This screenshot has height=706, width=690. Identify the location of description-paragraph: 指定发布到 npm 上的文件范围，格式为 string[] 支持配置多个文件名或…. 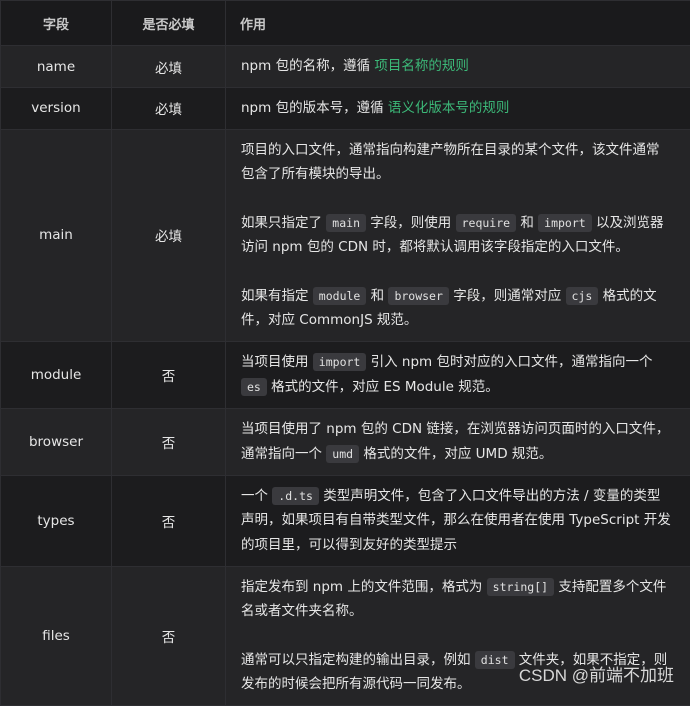
(456, 599).